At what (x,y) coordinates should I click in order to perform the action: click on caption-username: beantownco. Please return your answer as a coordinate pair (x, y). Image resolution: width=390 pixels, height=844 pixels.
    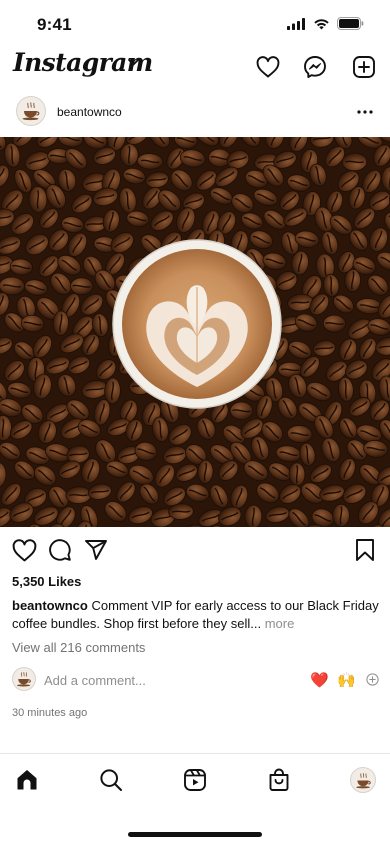
    Looking at the image, I should click on (50, 605).